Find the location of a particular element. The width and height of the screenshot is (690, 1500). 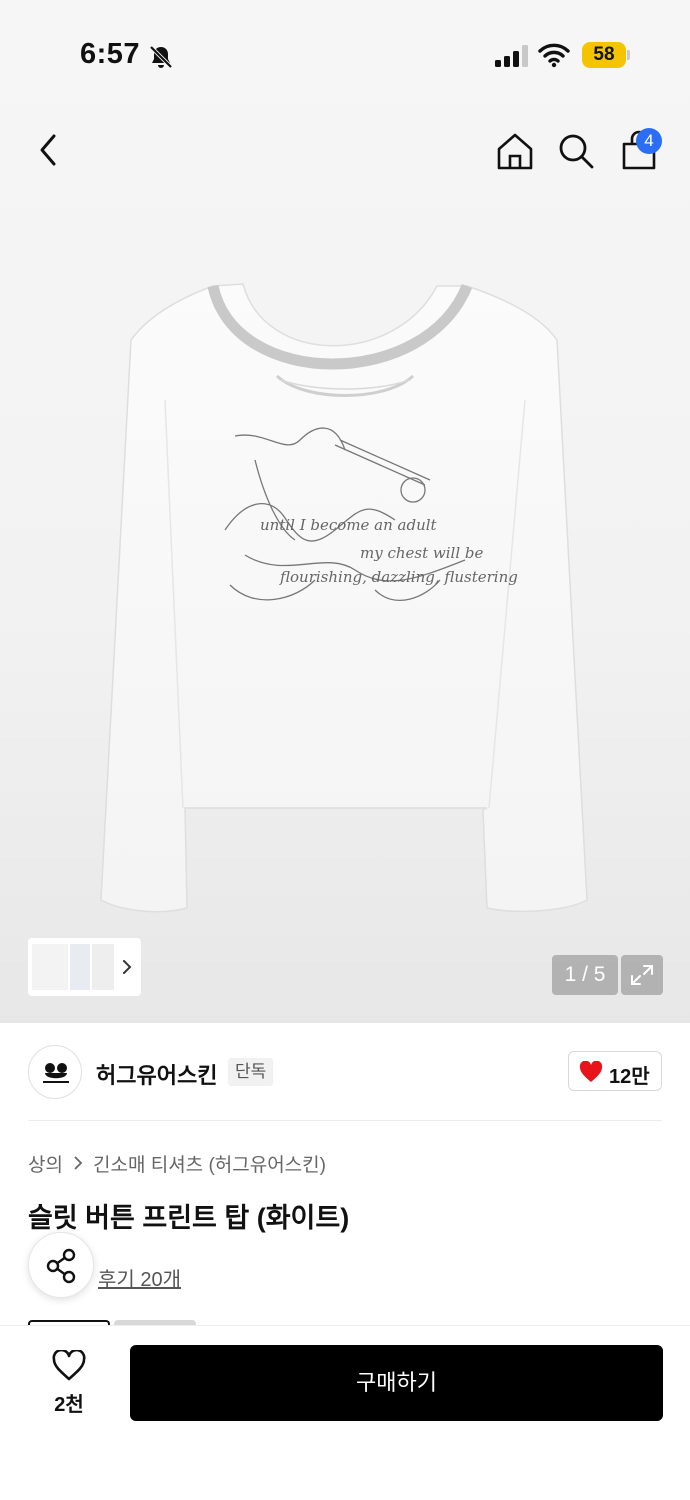

review-count-link: 후기 20개 is located at coordinates (139, 1277).